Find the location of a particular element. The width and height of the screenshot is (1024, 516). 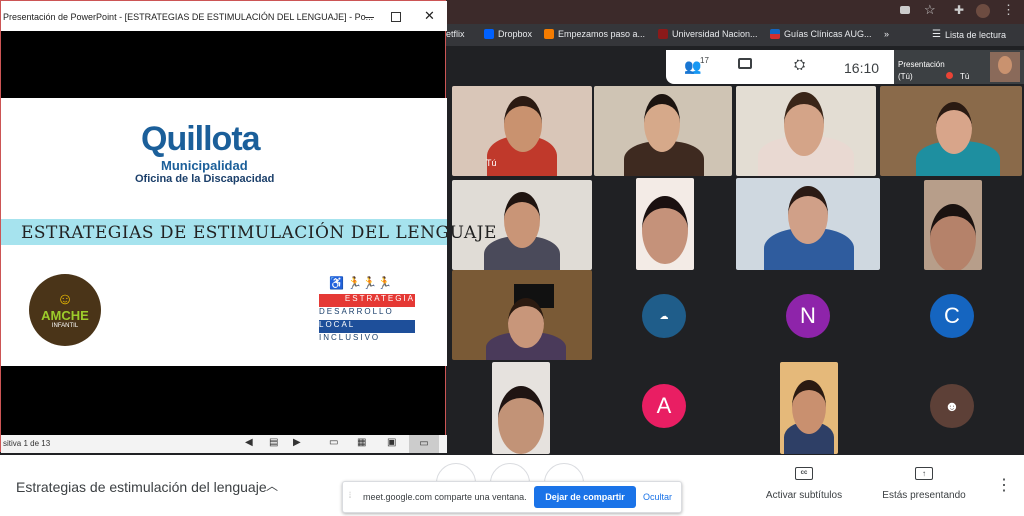

drag-handle-icon: ⦙ is located at coordinates (350, 495).